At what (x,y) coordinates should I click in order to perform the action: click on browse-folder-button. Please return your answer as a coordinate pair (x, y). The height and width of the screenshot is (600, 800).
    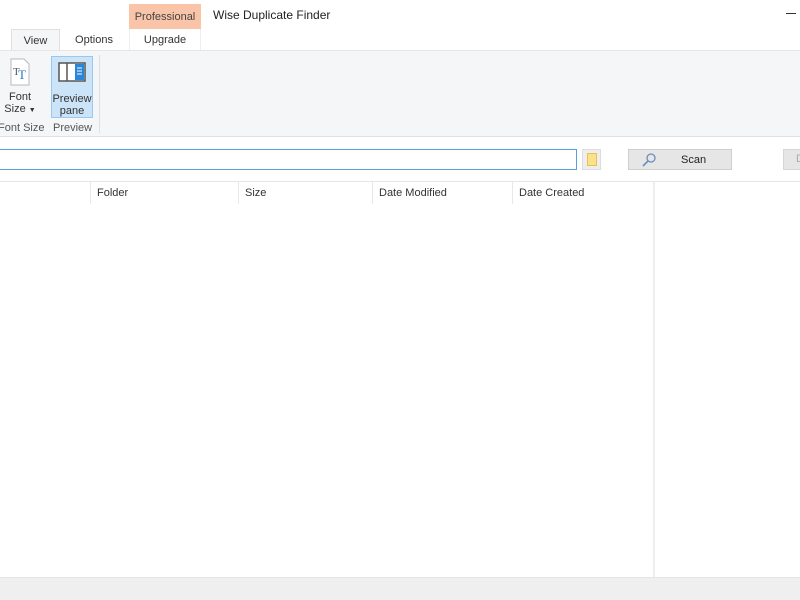
    Looking at the image, I should click on (591, 159).